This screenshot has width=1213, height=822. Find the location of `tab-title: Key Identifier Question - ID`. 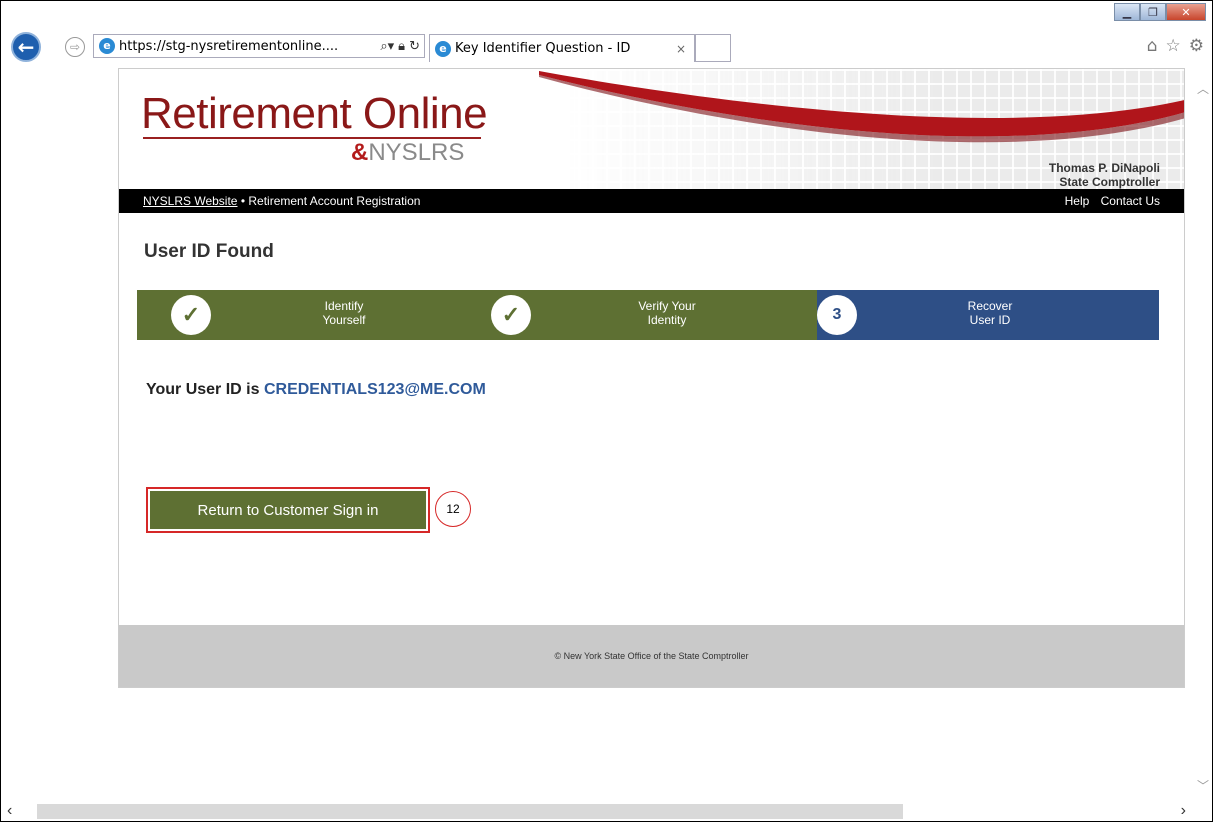

tab-title: Key Identifier Question - ID is located at coordinates (543, 48).